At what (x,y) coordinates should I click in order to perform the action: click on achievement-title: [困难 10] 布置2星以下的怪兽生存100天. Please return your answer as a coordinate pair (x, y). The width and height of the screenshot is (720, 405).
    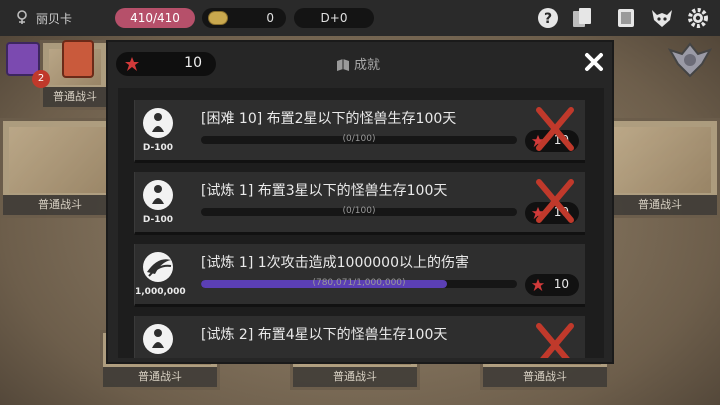
    Looking at the image, I should click on (329, 119).